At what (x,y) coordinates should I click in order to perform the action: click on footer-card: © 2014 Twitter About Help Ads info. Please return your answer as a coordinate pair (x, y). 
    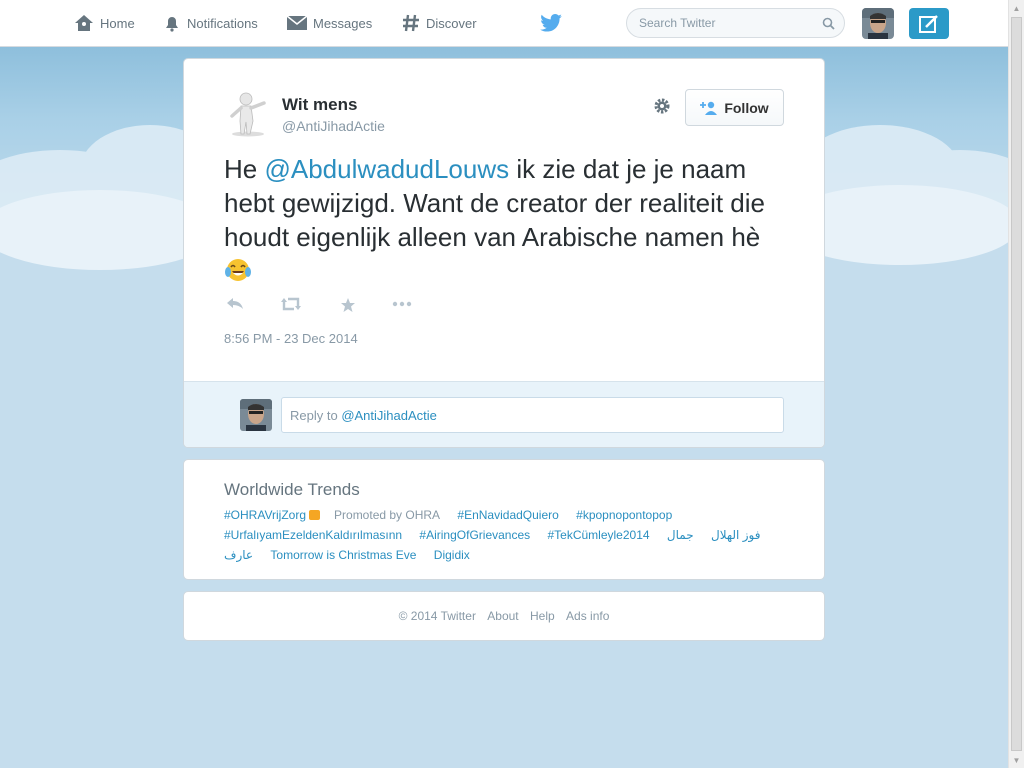
    Looking at the image, I should click on (504, 616).